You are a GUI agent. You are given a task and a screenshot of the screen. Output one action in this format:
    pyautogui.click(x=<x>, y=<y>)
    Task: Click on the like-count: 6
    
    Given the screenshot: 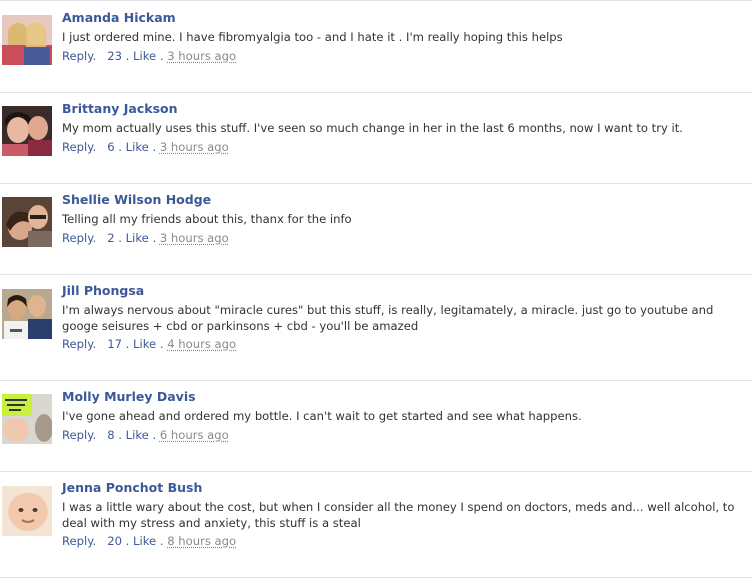 What is the action you would take?
    pyautogui.click(x=111, y=147)
    